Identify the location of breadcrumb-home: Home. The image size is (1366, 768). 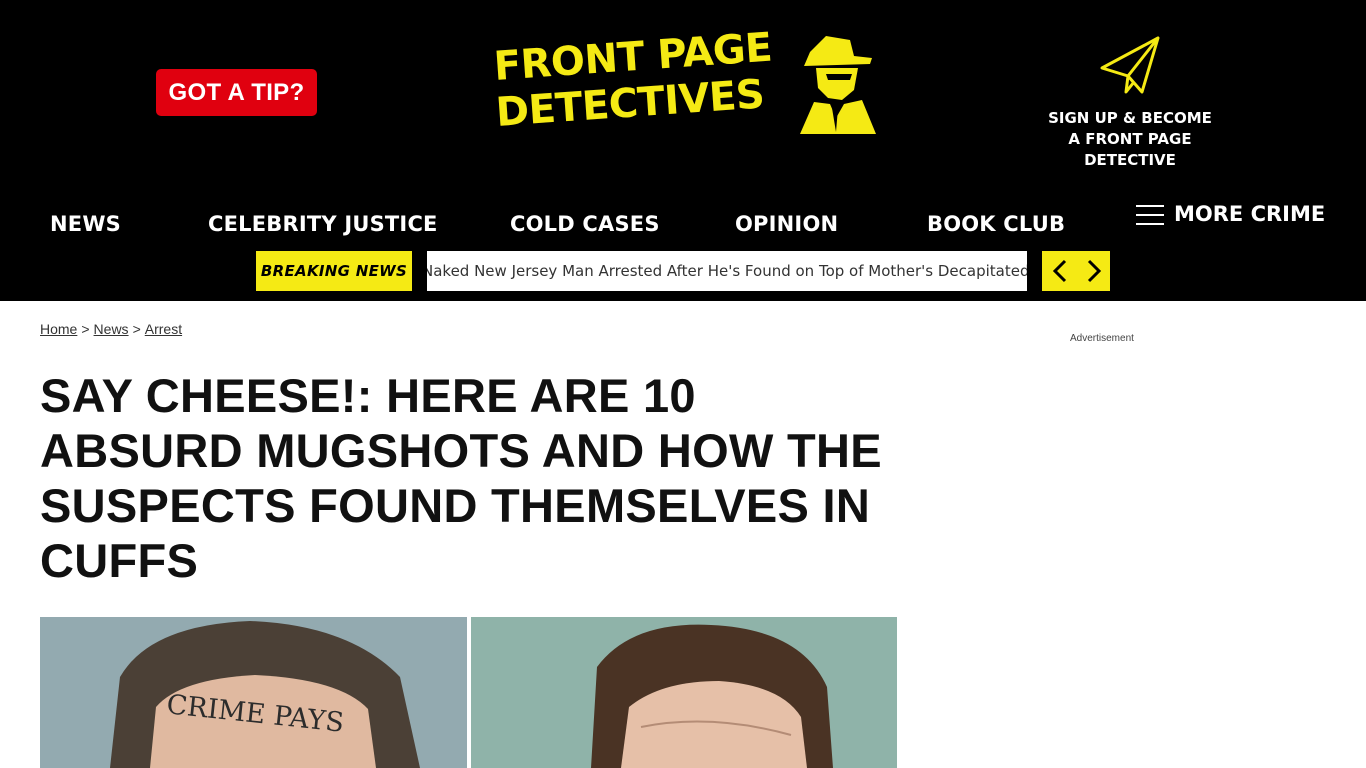
(58, 329).